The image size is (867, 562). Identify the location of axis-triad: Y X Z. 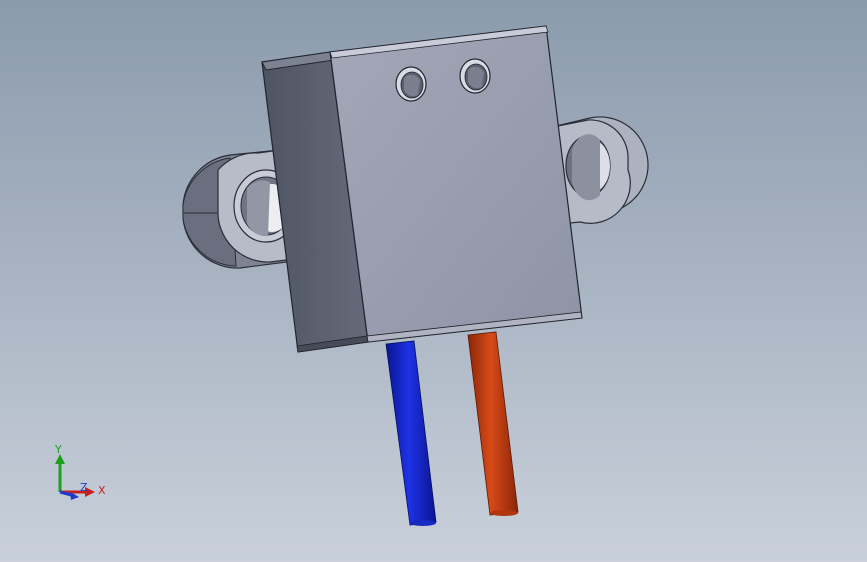
(80, 471).